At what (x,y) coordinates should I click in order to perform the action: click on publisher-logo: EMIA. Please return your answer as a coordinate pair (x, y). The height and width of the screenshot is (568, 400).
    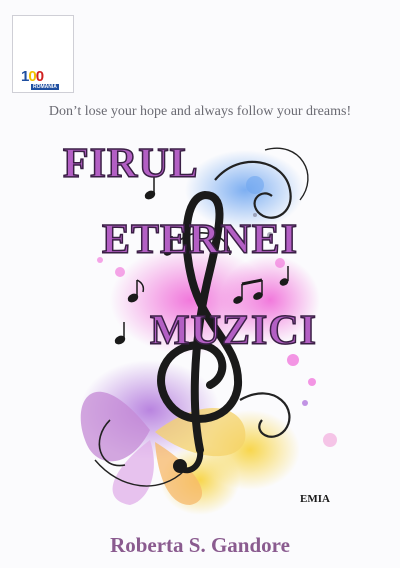
    Looking at the image, I should click on (315, 499).